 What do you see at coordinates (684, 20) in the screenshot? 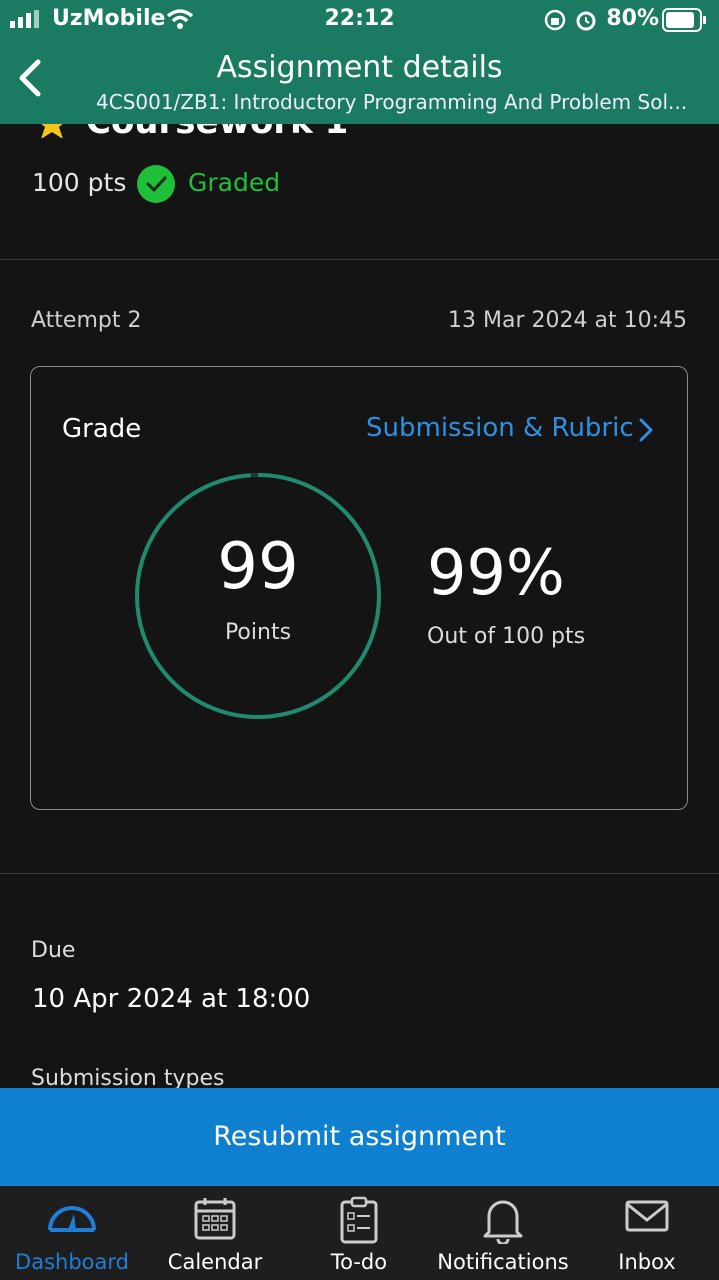
I see `battery-icon` at bounding box center [684, 20].